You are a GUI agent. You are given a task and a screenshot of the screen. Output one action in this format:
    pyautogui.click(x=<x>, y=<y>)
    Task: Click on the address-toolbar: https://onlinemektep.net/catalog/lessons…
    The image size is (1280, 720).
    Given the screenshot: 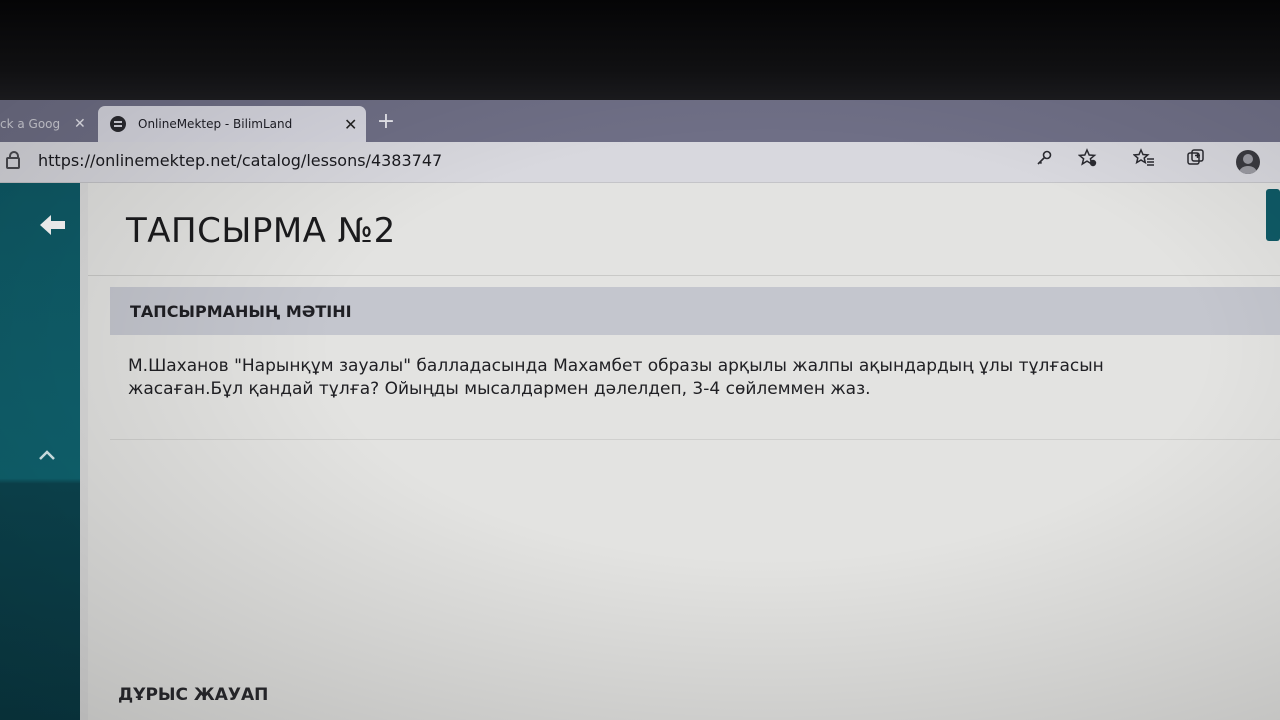 What is the action you would take?
    pyautogui.click(x=640, y=162)
    